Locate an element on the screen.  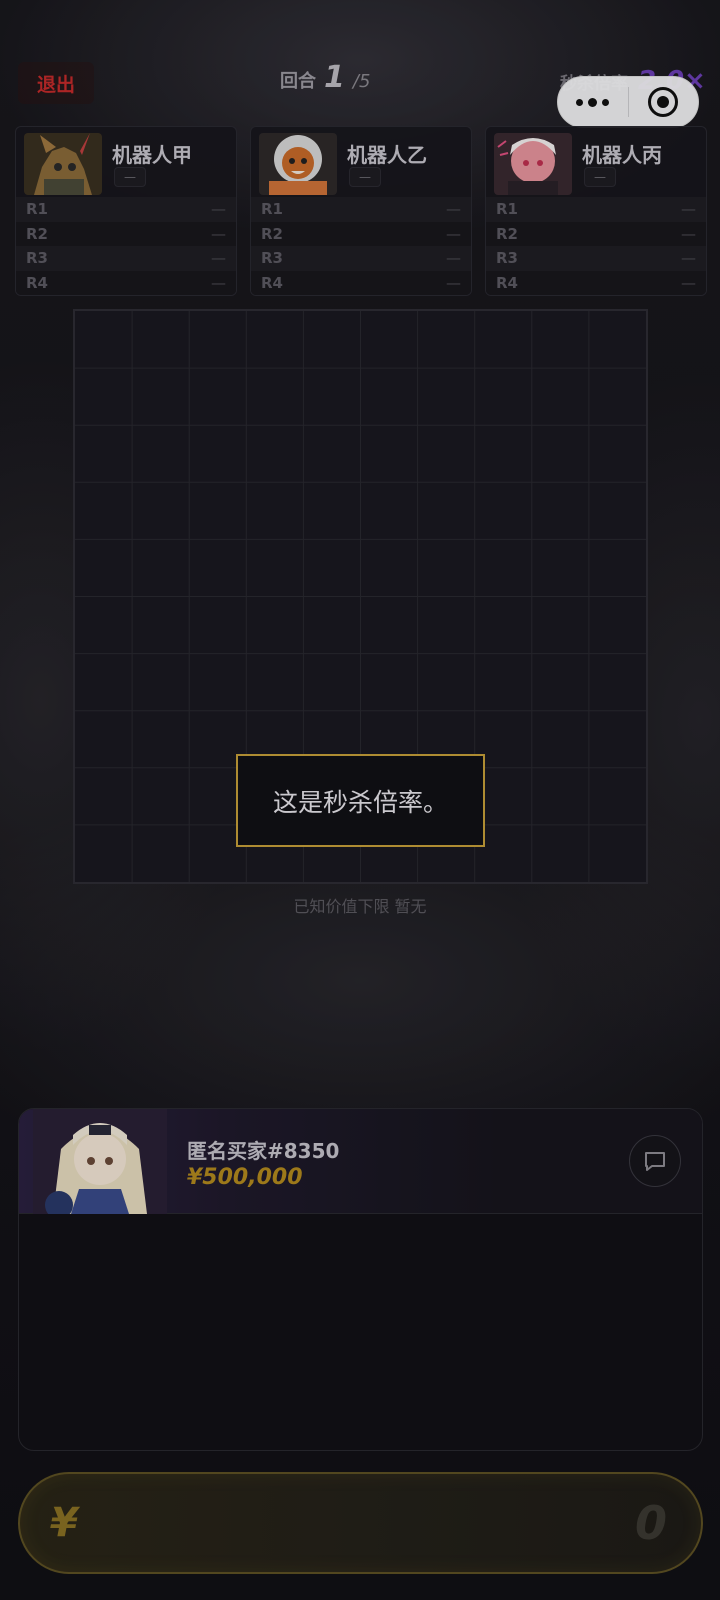
player-card: 机器人甲 — R1 — R2 — R3 — R4 — is located at coordinates (126, 211).